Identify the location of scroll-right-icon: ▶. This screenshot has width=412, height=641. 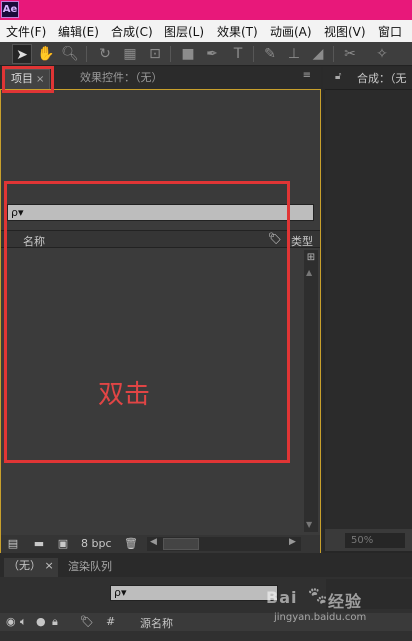
(292, 542).